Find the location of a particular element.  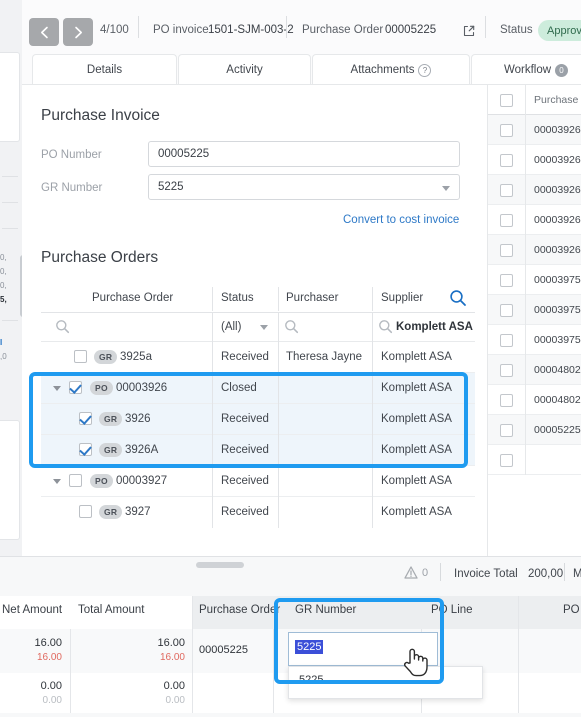

previous-document-button is located at coordinates (44, 32).